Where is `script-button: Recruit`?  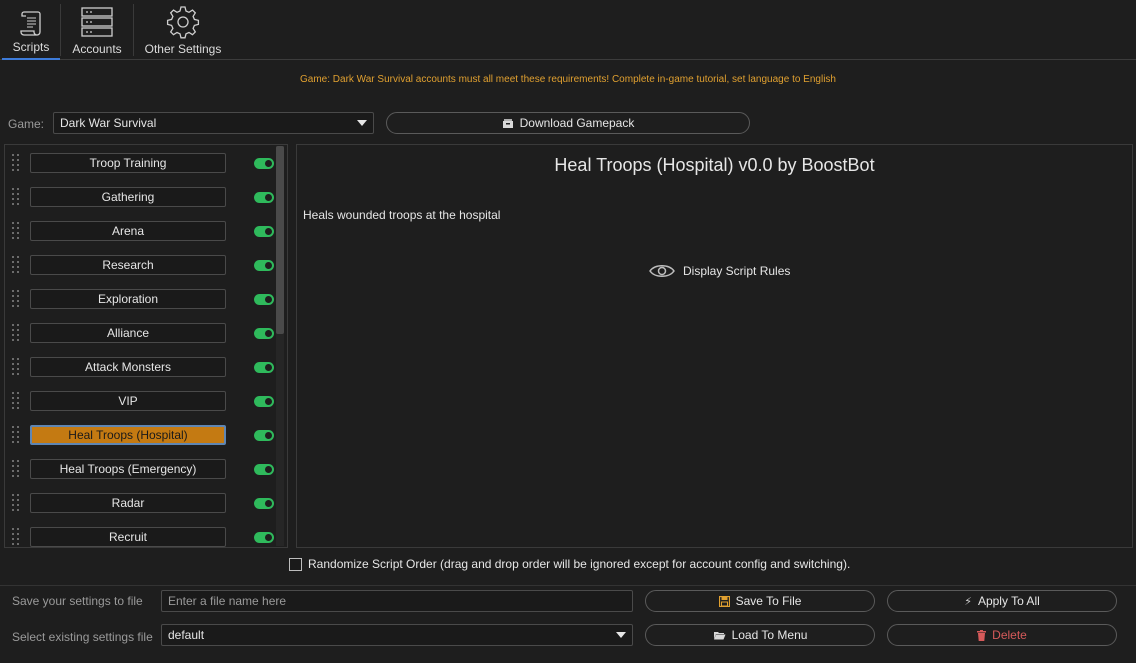
script-button: Recruit is located at coordinates (128, 537).